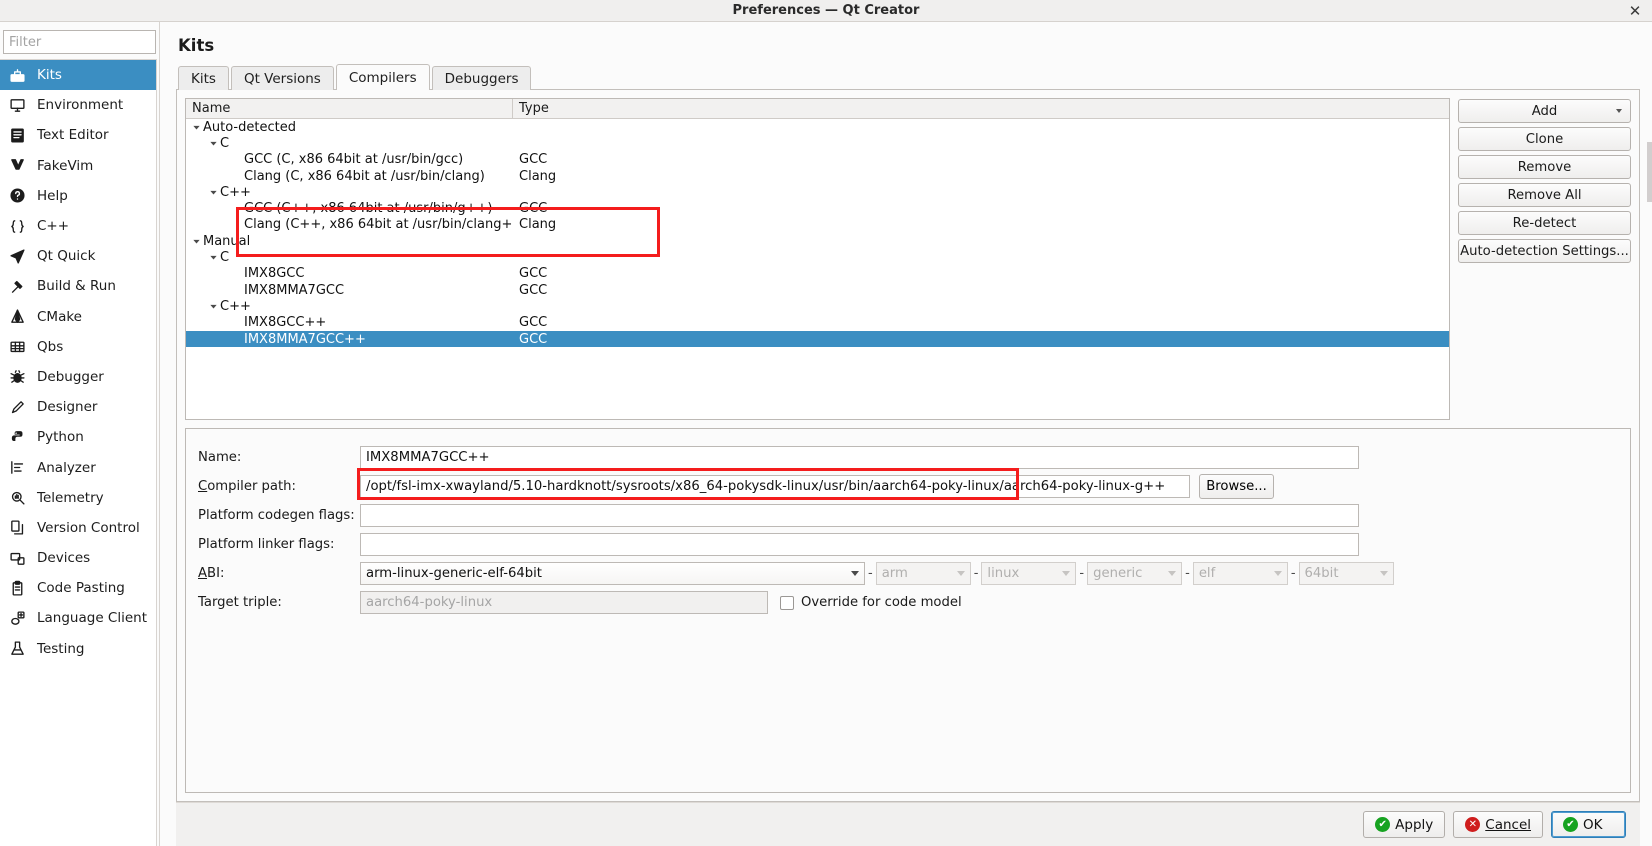 The height and width of the screenshot is (846, 1652). Describe the element at coordinates (817, 323) in the screenshot. I see `tree-row: IMX8GCC++ GCC` at that location.